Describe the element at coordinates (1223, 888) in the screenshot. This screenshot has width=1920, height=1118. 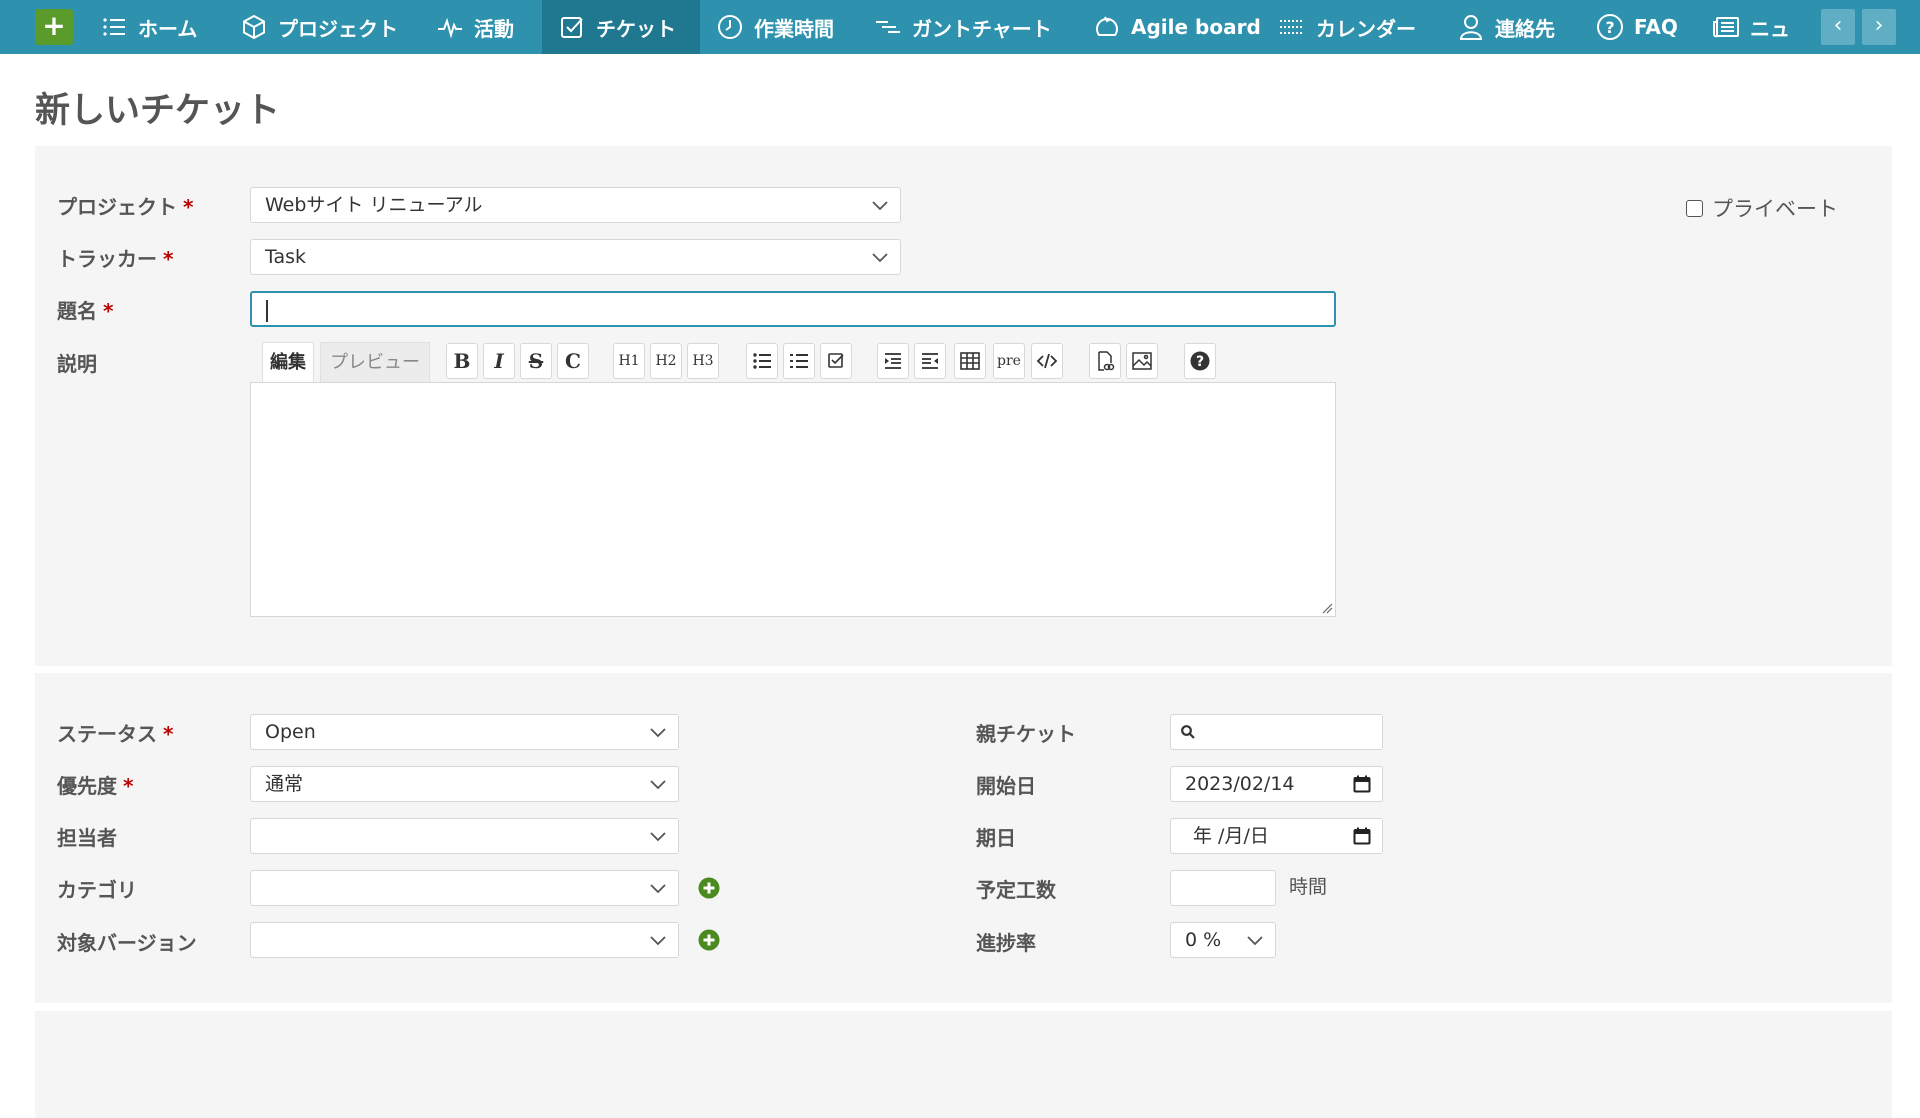
I see `estimated-hours-input` at that location.